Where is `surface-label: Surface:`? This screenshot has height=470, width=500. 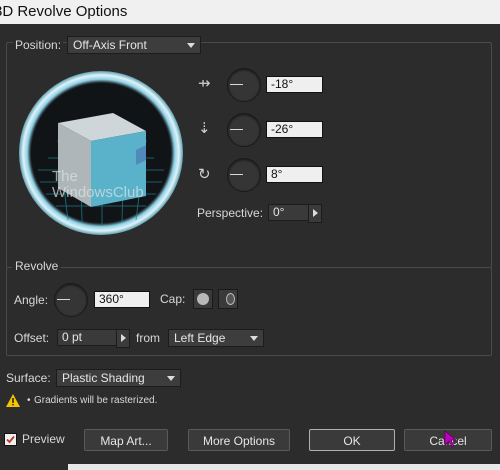 surface-label: Surface: is located at coordinates (28, 378).